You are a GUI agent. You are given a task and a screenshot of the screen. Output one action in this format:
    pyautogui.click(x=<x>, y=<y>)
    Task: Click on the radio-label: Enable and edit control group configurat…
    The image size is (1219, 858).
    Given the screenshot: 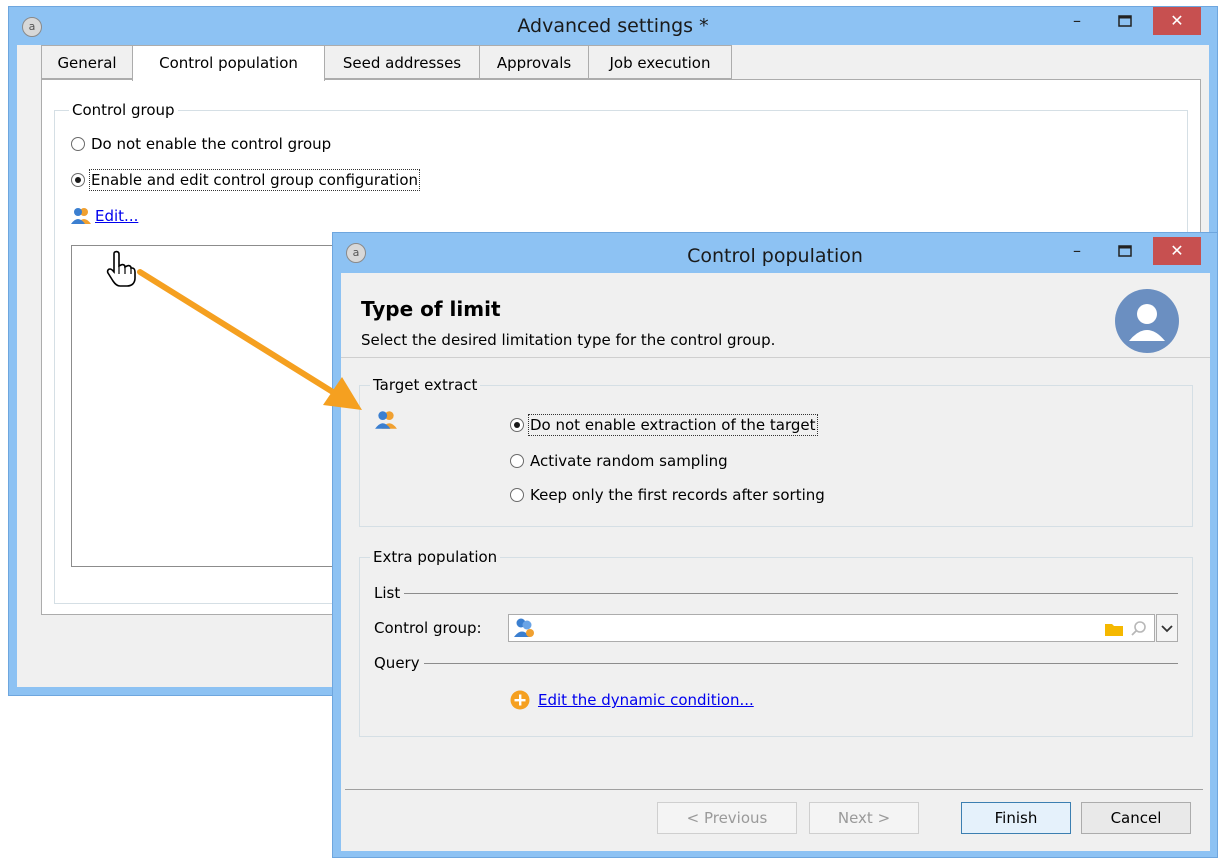 What is the action you would take?
    pyautogui.click(x=254, y=180)
    